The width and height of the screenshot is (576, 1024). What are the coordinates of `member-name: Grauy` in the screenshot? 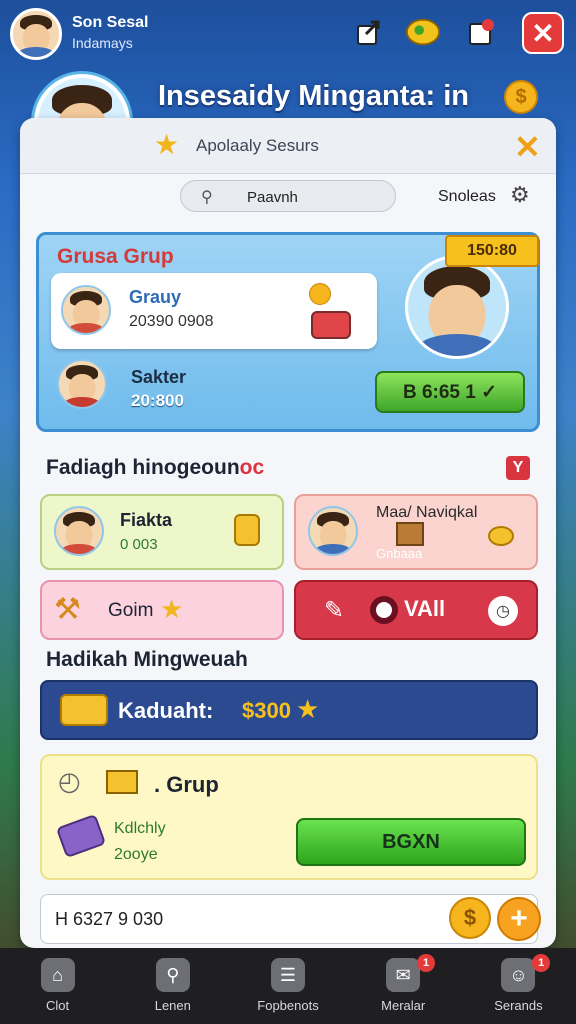 It's located at (155, 297).